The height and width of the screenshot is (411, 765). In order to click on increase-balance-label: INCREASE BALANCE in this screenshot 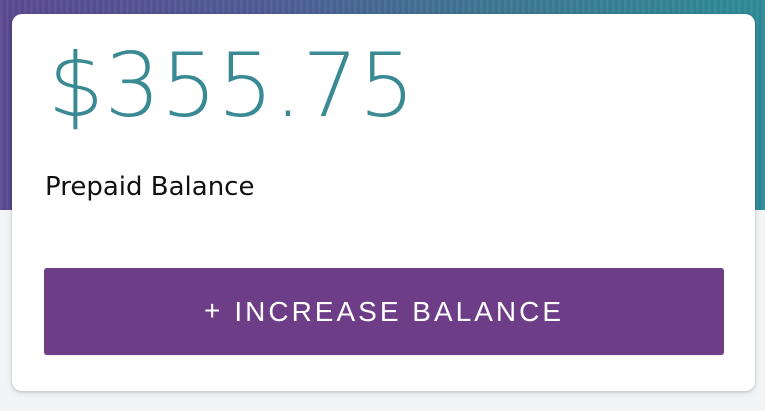, I will do `click(399, 311)`.